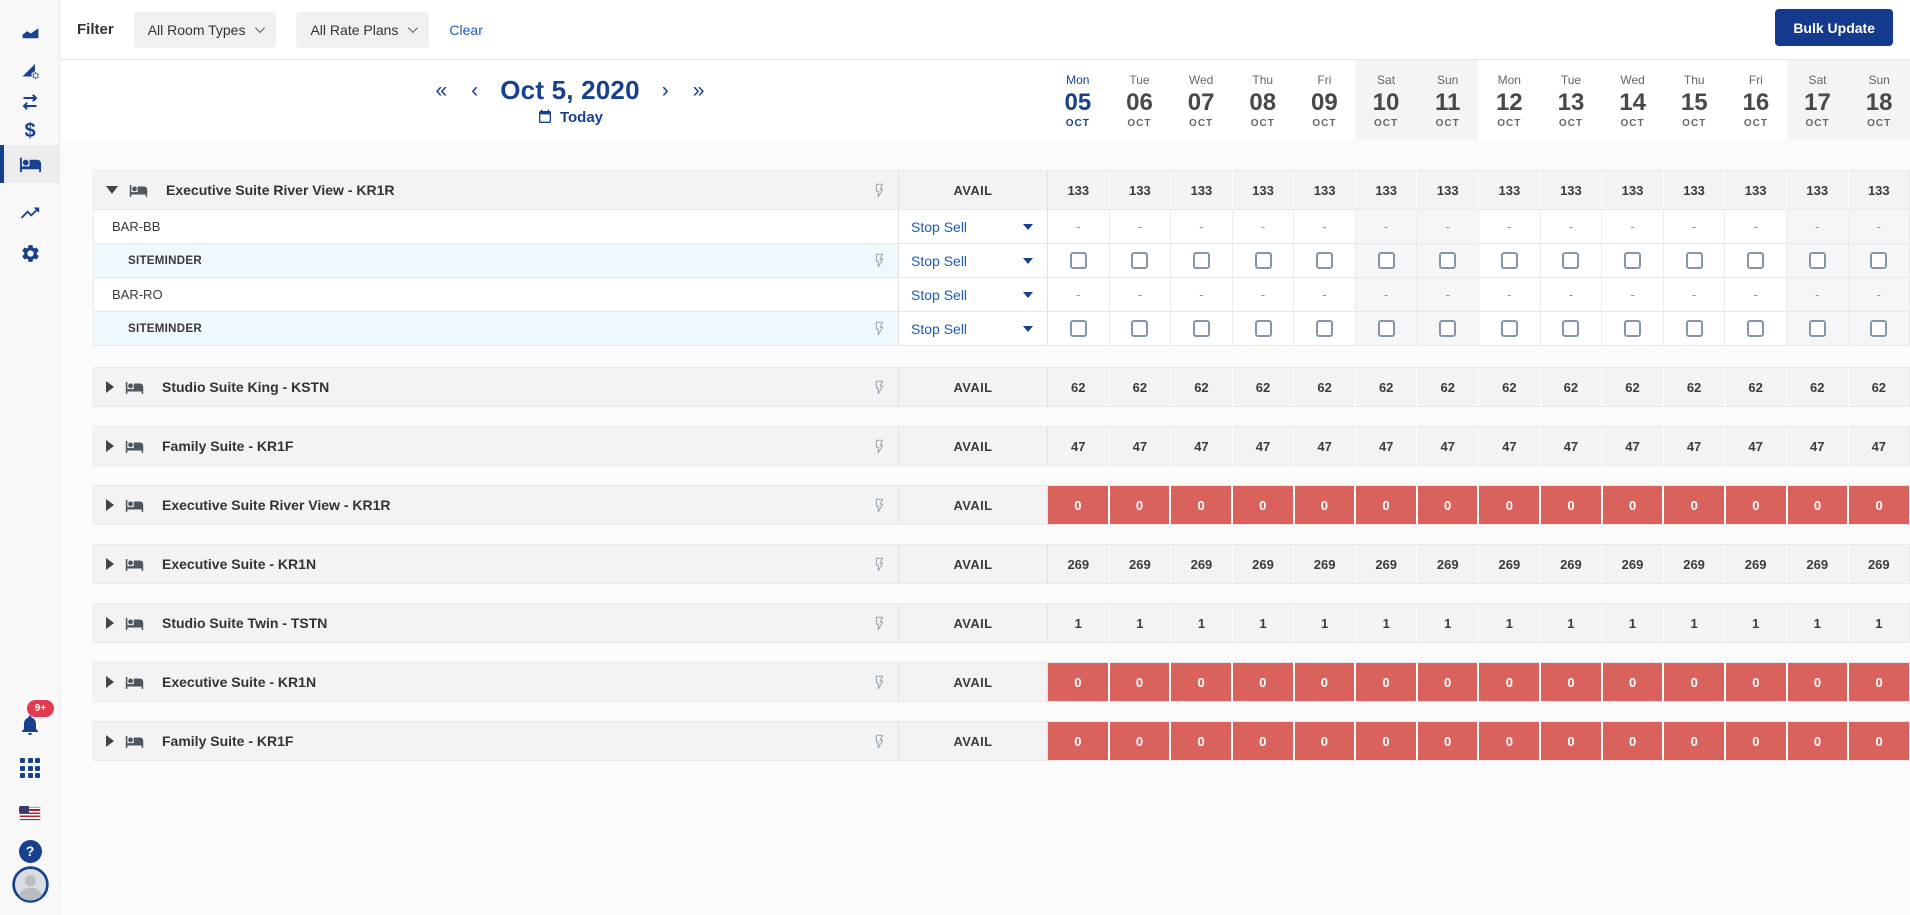  I want to click on rate-plan-name-cell: BAR-BB, so click(496, 226).